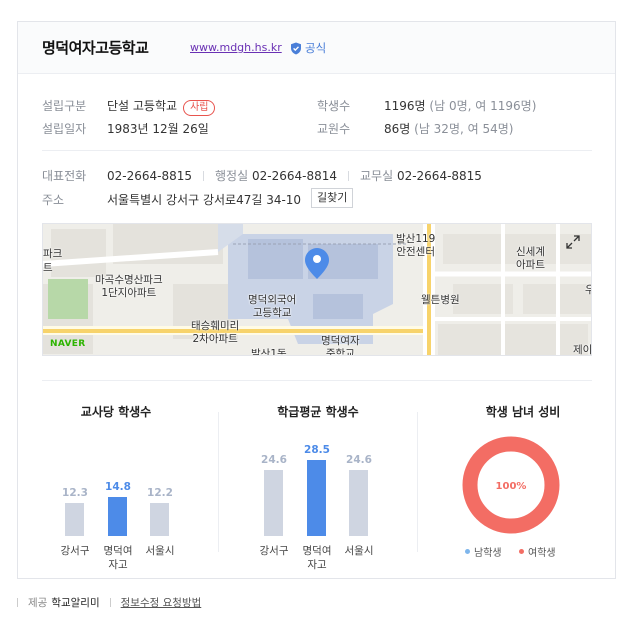 The width and height of the screenshot is (633, 633). Describe the element at coordinates (483, 106) in the screenshot. I see `students-detail: (남 0명, 여 1196명)` at that location.